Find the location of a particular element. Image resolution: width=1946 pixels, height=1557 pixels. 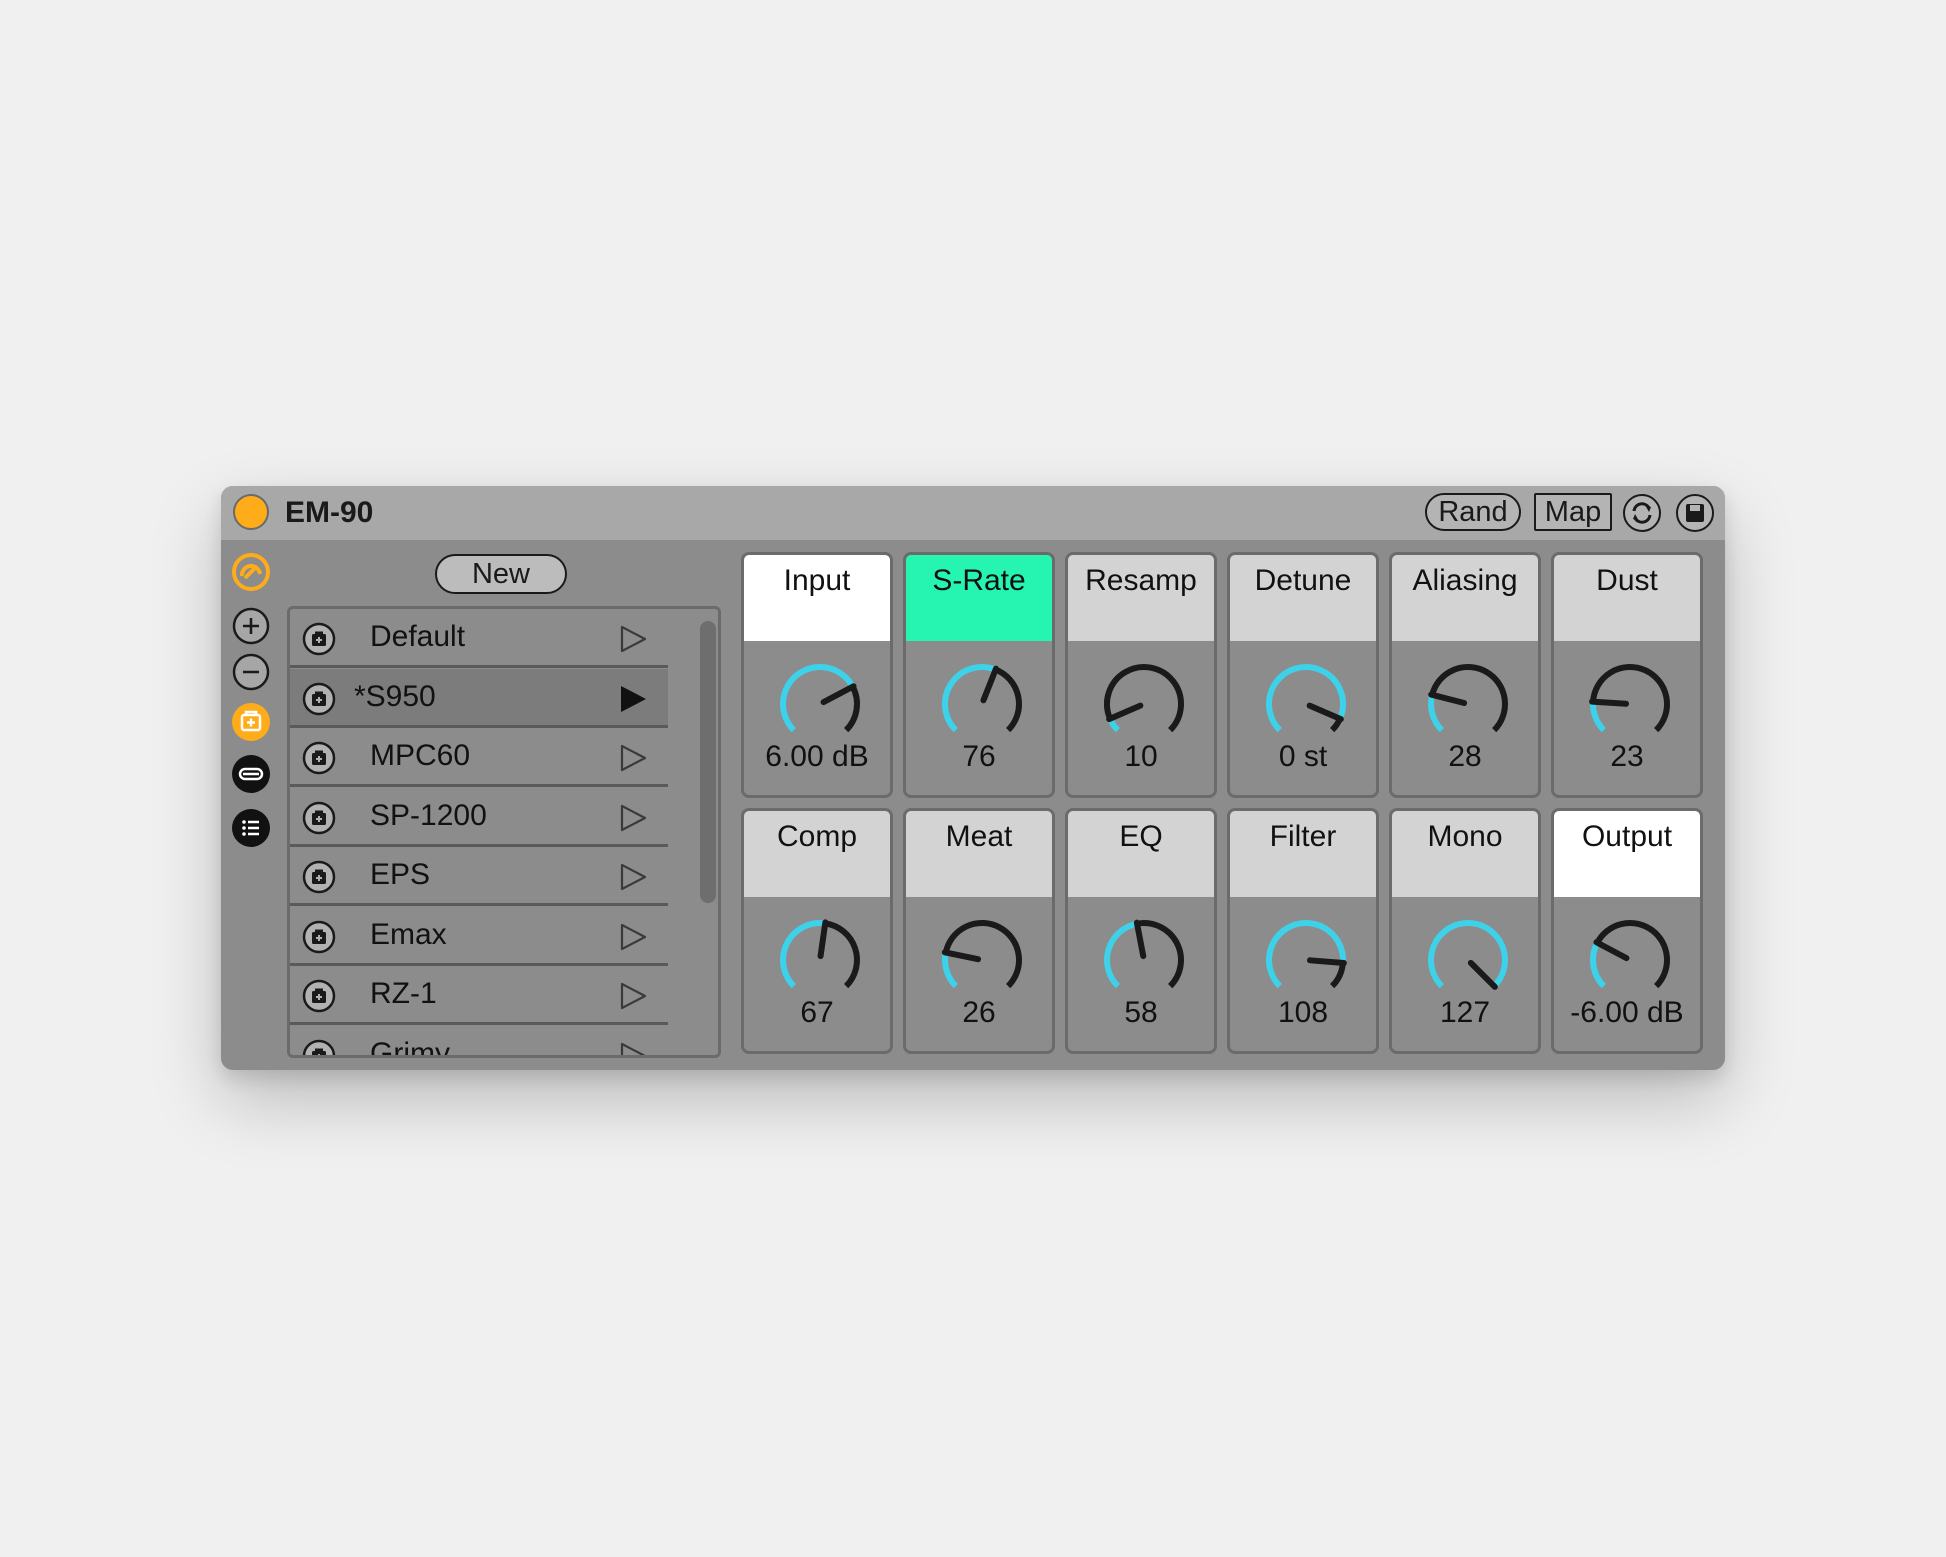

knob-value: -6.00 dB is located at coordinates (1627, 1012).